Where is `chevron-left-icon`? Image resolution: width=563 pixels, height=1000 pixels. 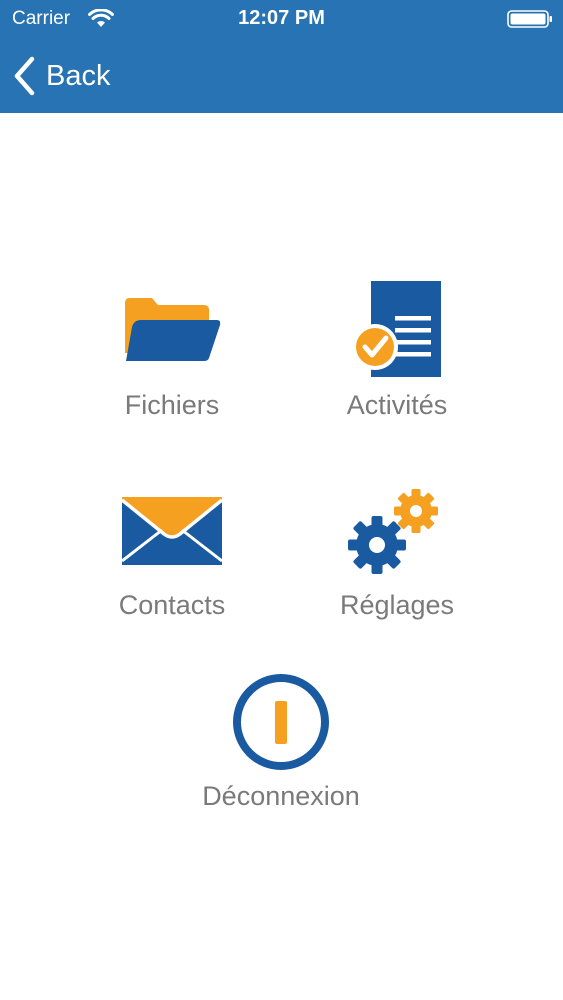 chevron-left-icon is located at coordinates (24, 76).